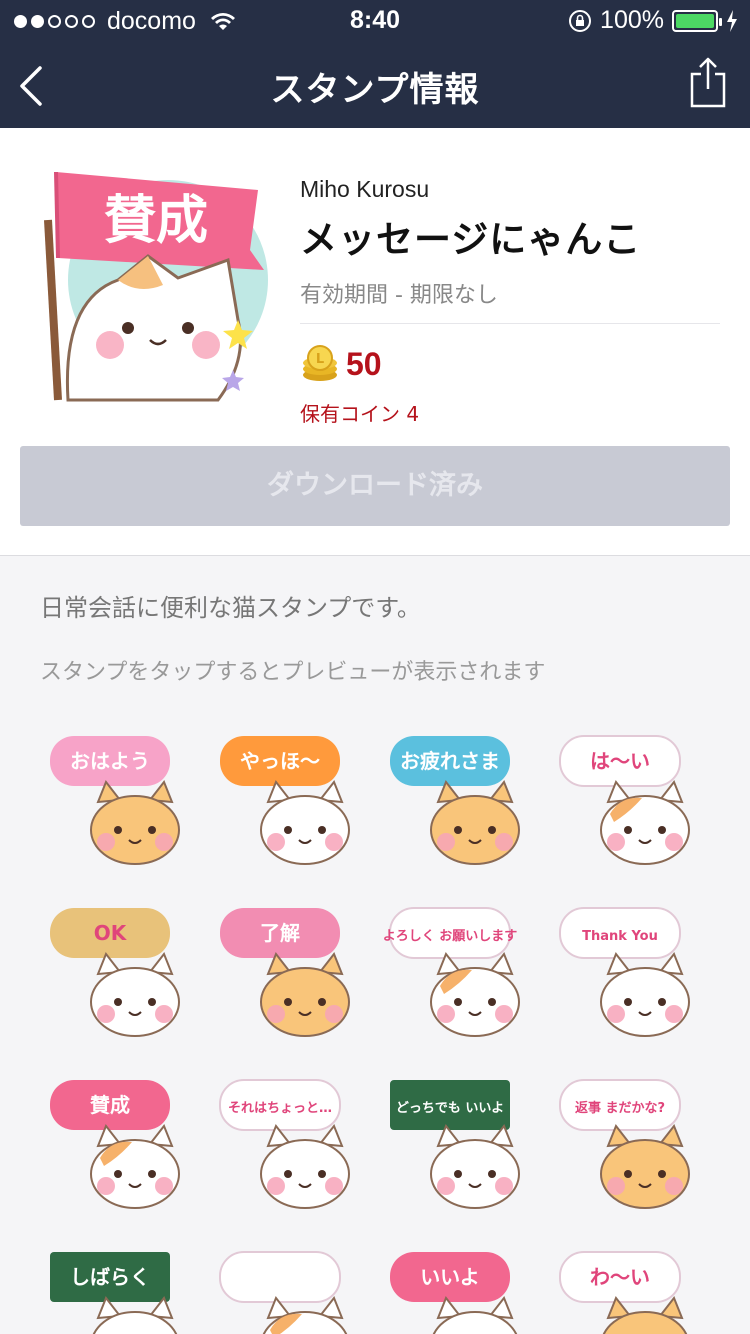 Image resolution: width=750 pixels, height=1334 pixels. Describe the element at coordinates (120, 1144) in the screenshot. I see `sticker-item: 賛成` at that location.